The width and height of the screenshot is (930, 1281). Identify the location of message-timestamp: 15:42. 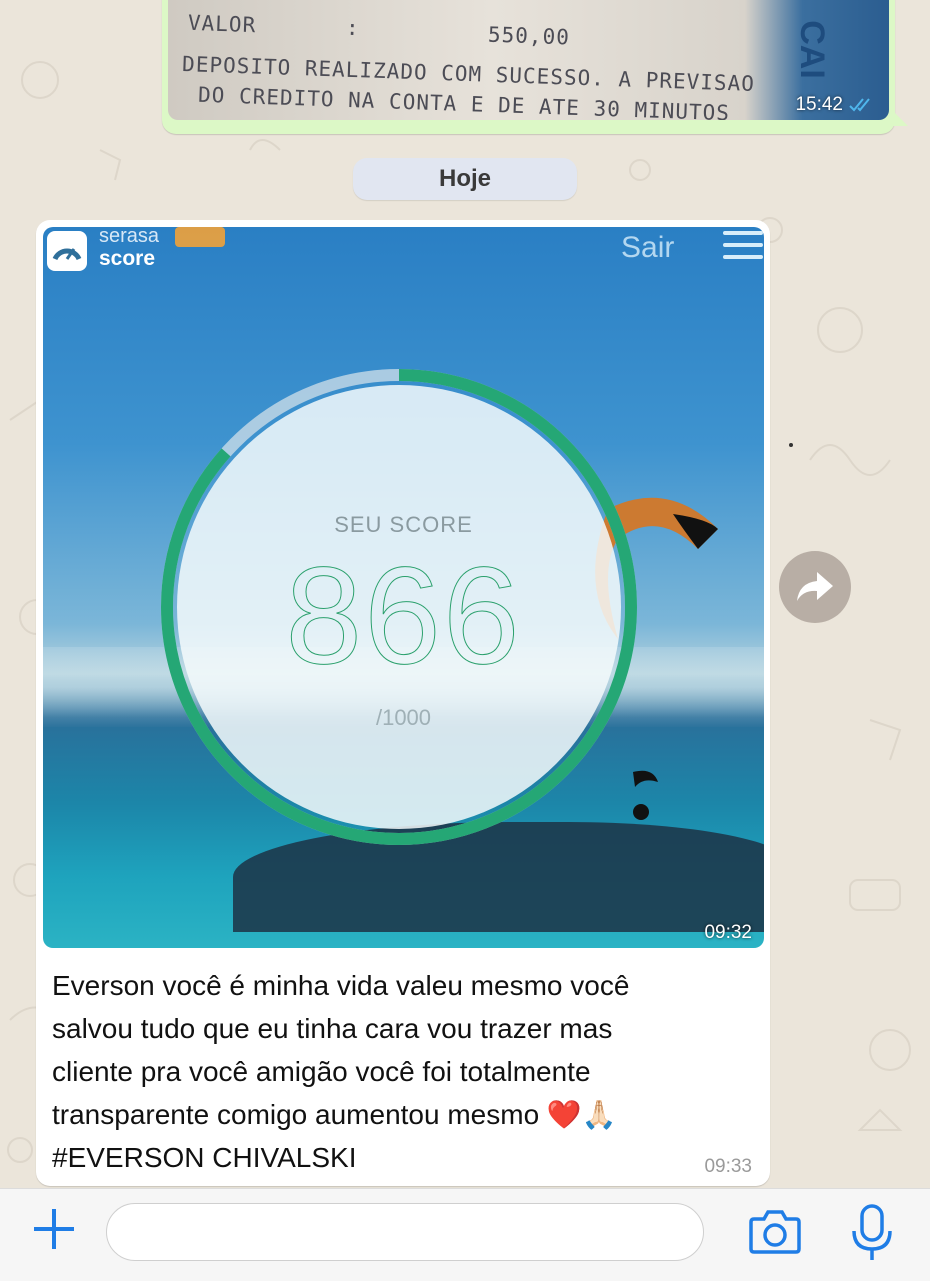
(835, 105).